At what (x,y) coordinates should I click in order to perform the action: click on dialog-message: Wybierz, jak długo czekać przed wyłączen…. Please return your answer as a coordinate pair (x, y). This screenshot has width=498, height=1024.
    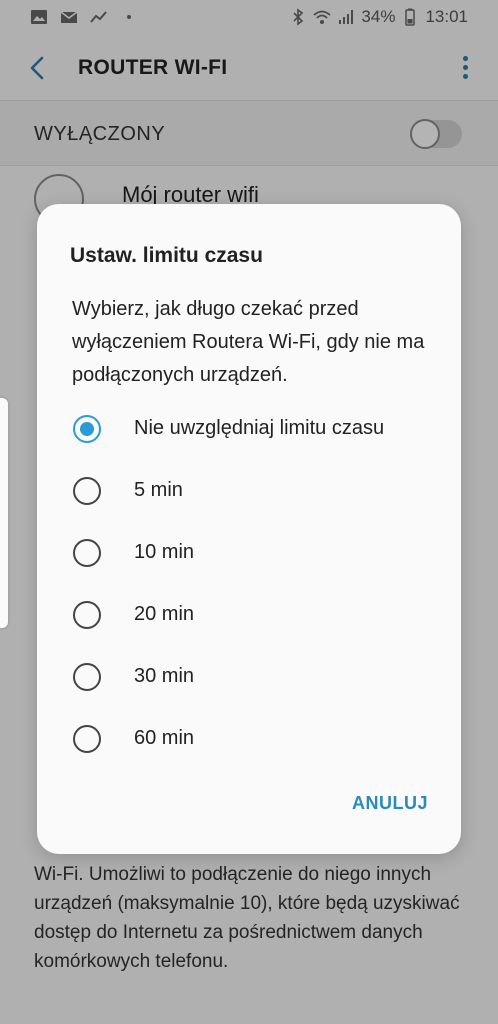
    Looking at the image, I should click on (248, 342).